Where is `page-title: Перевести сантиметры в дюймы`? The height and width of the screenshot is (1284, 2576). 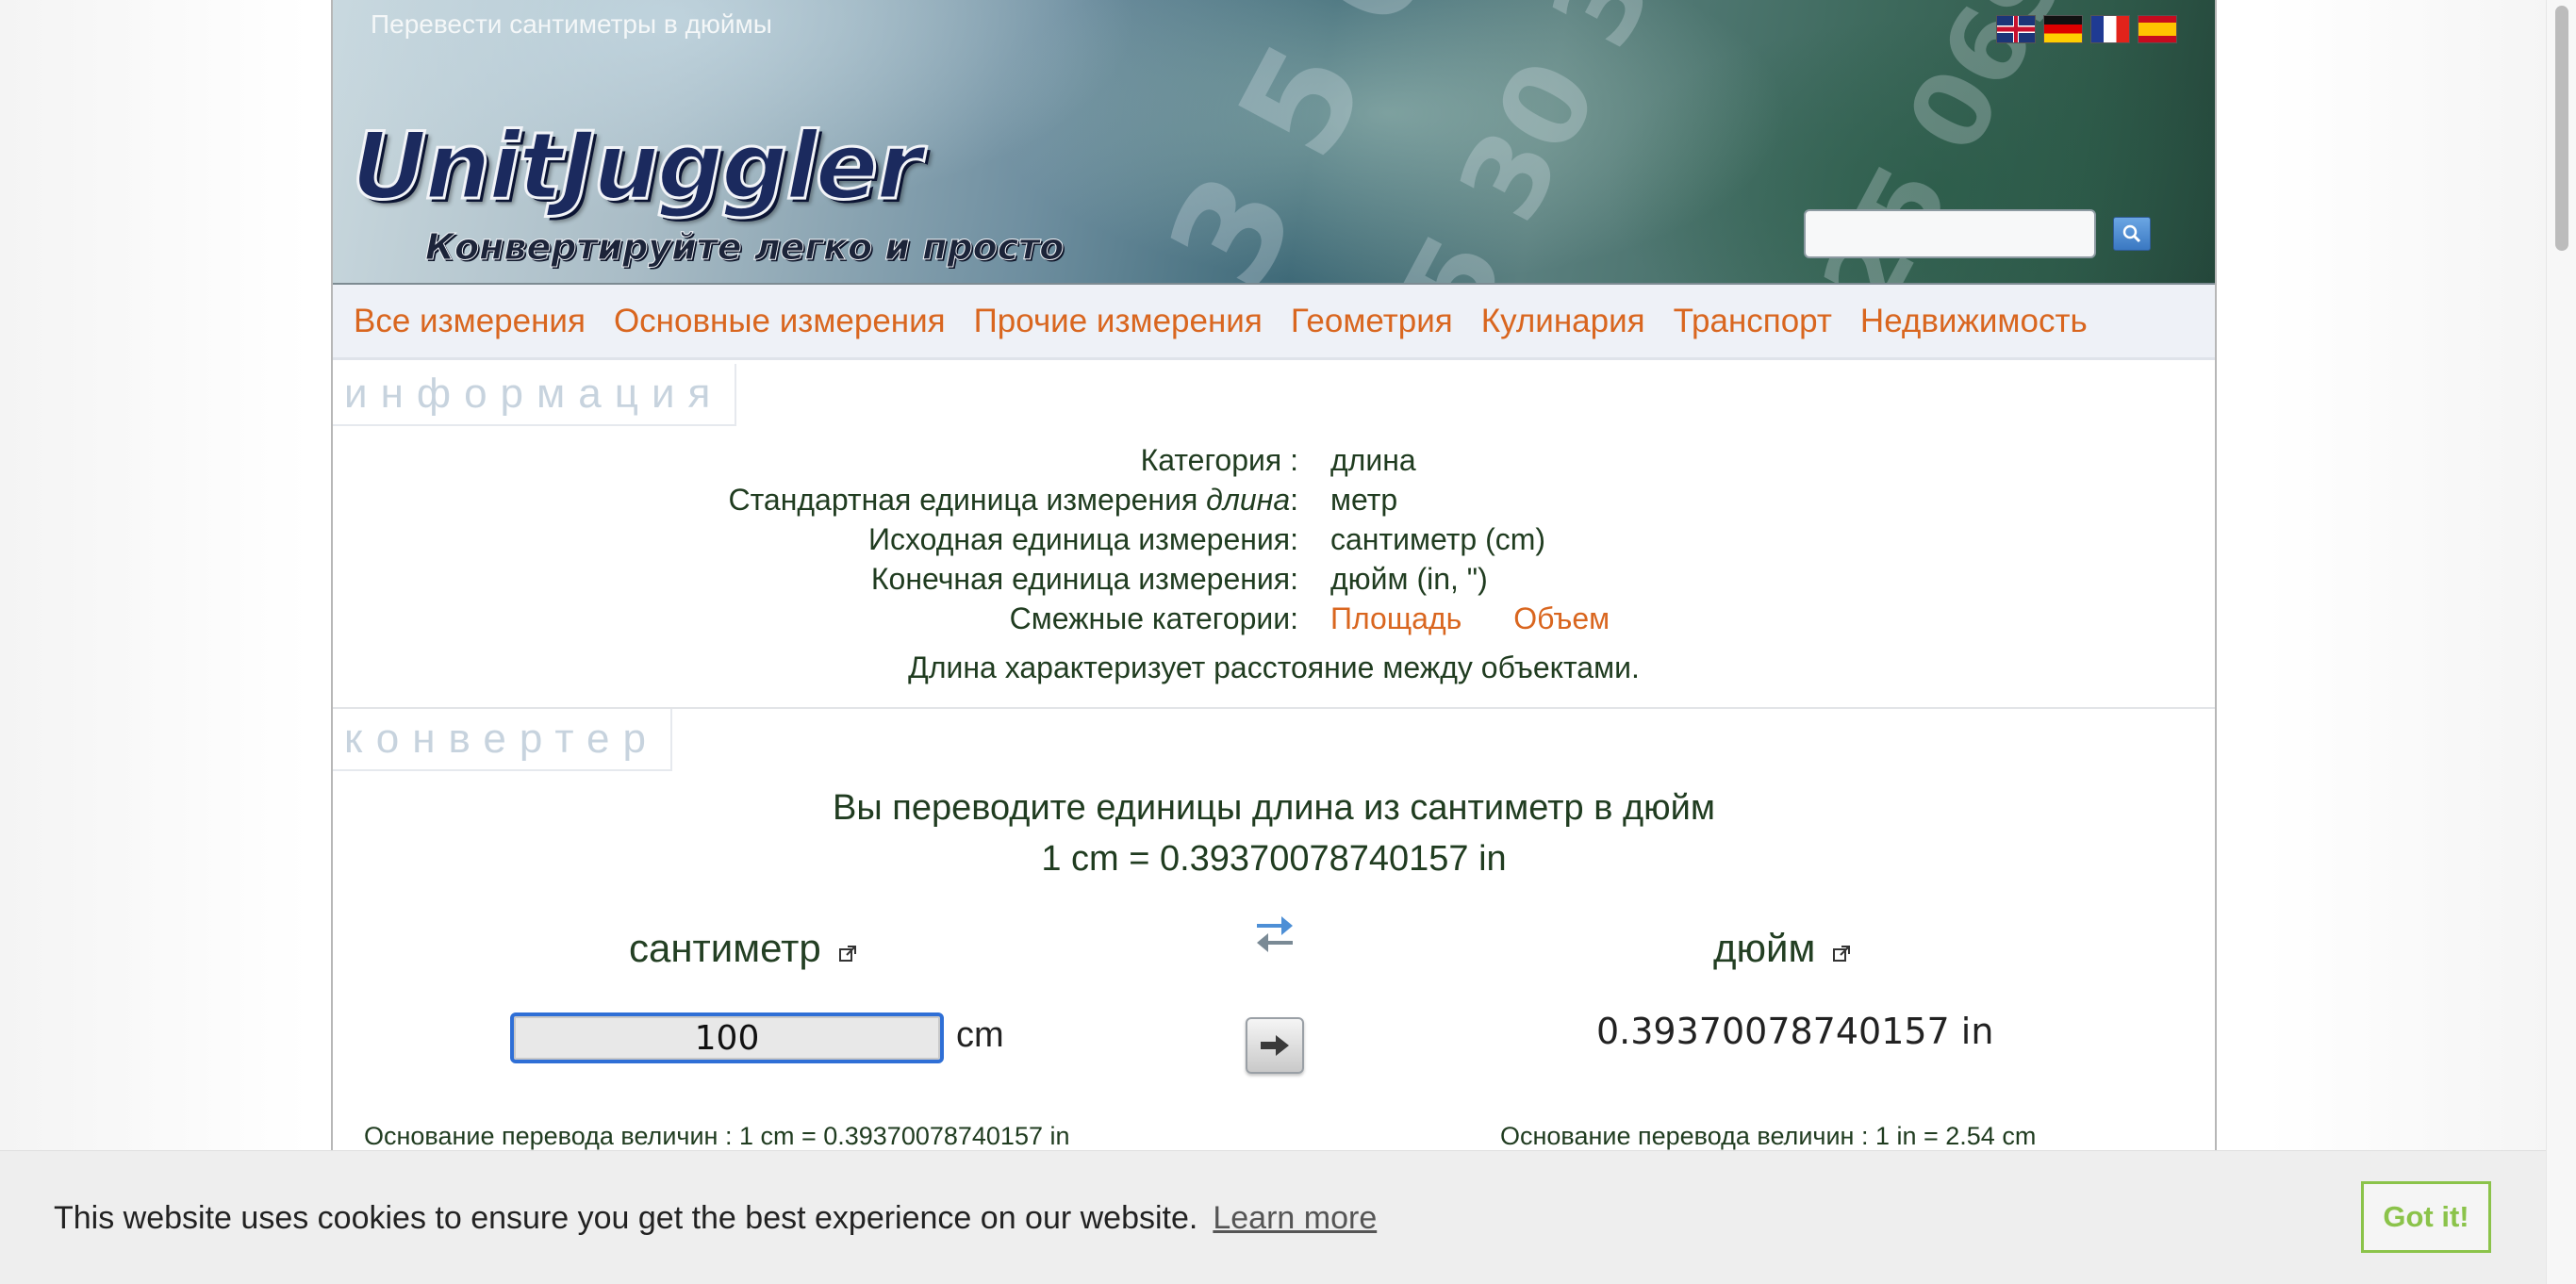
page-title: Перевести сантиметры в дюймы is located at coordinates (571, 24).